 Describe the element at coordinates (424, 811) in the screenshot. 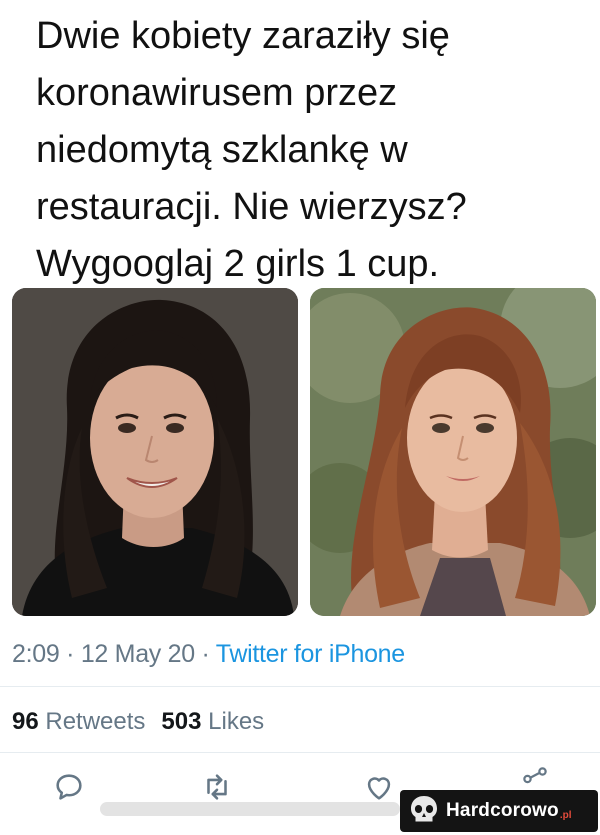

I see `skull-icon` at that location.